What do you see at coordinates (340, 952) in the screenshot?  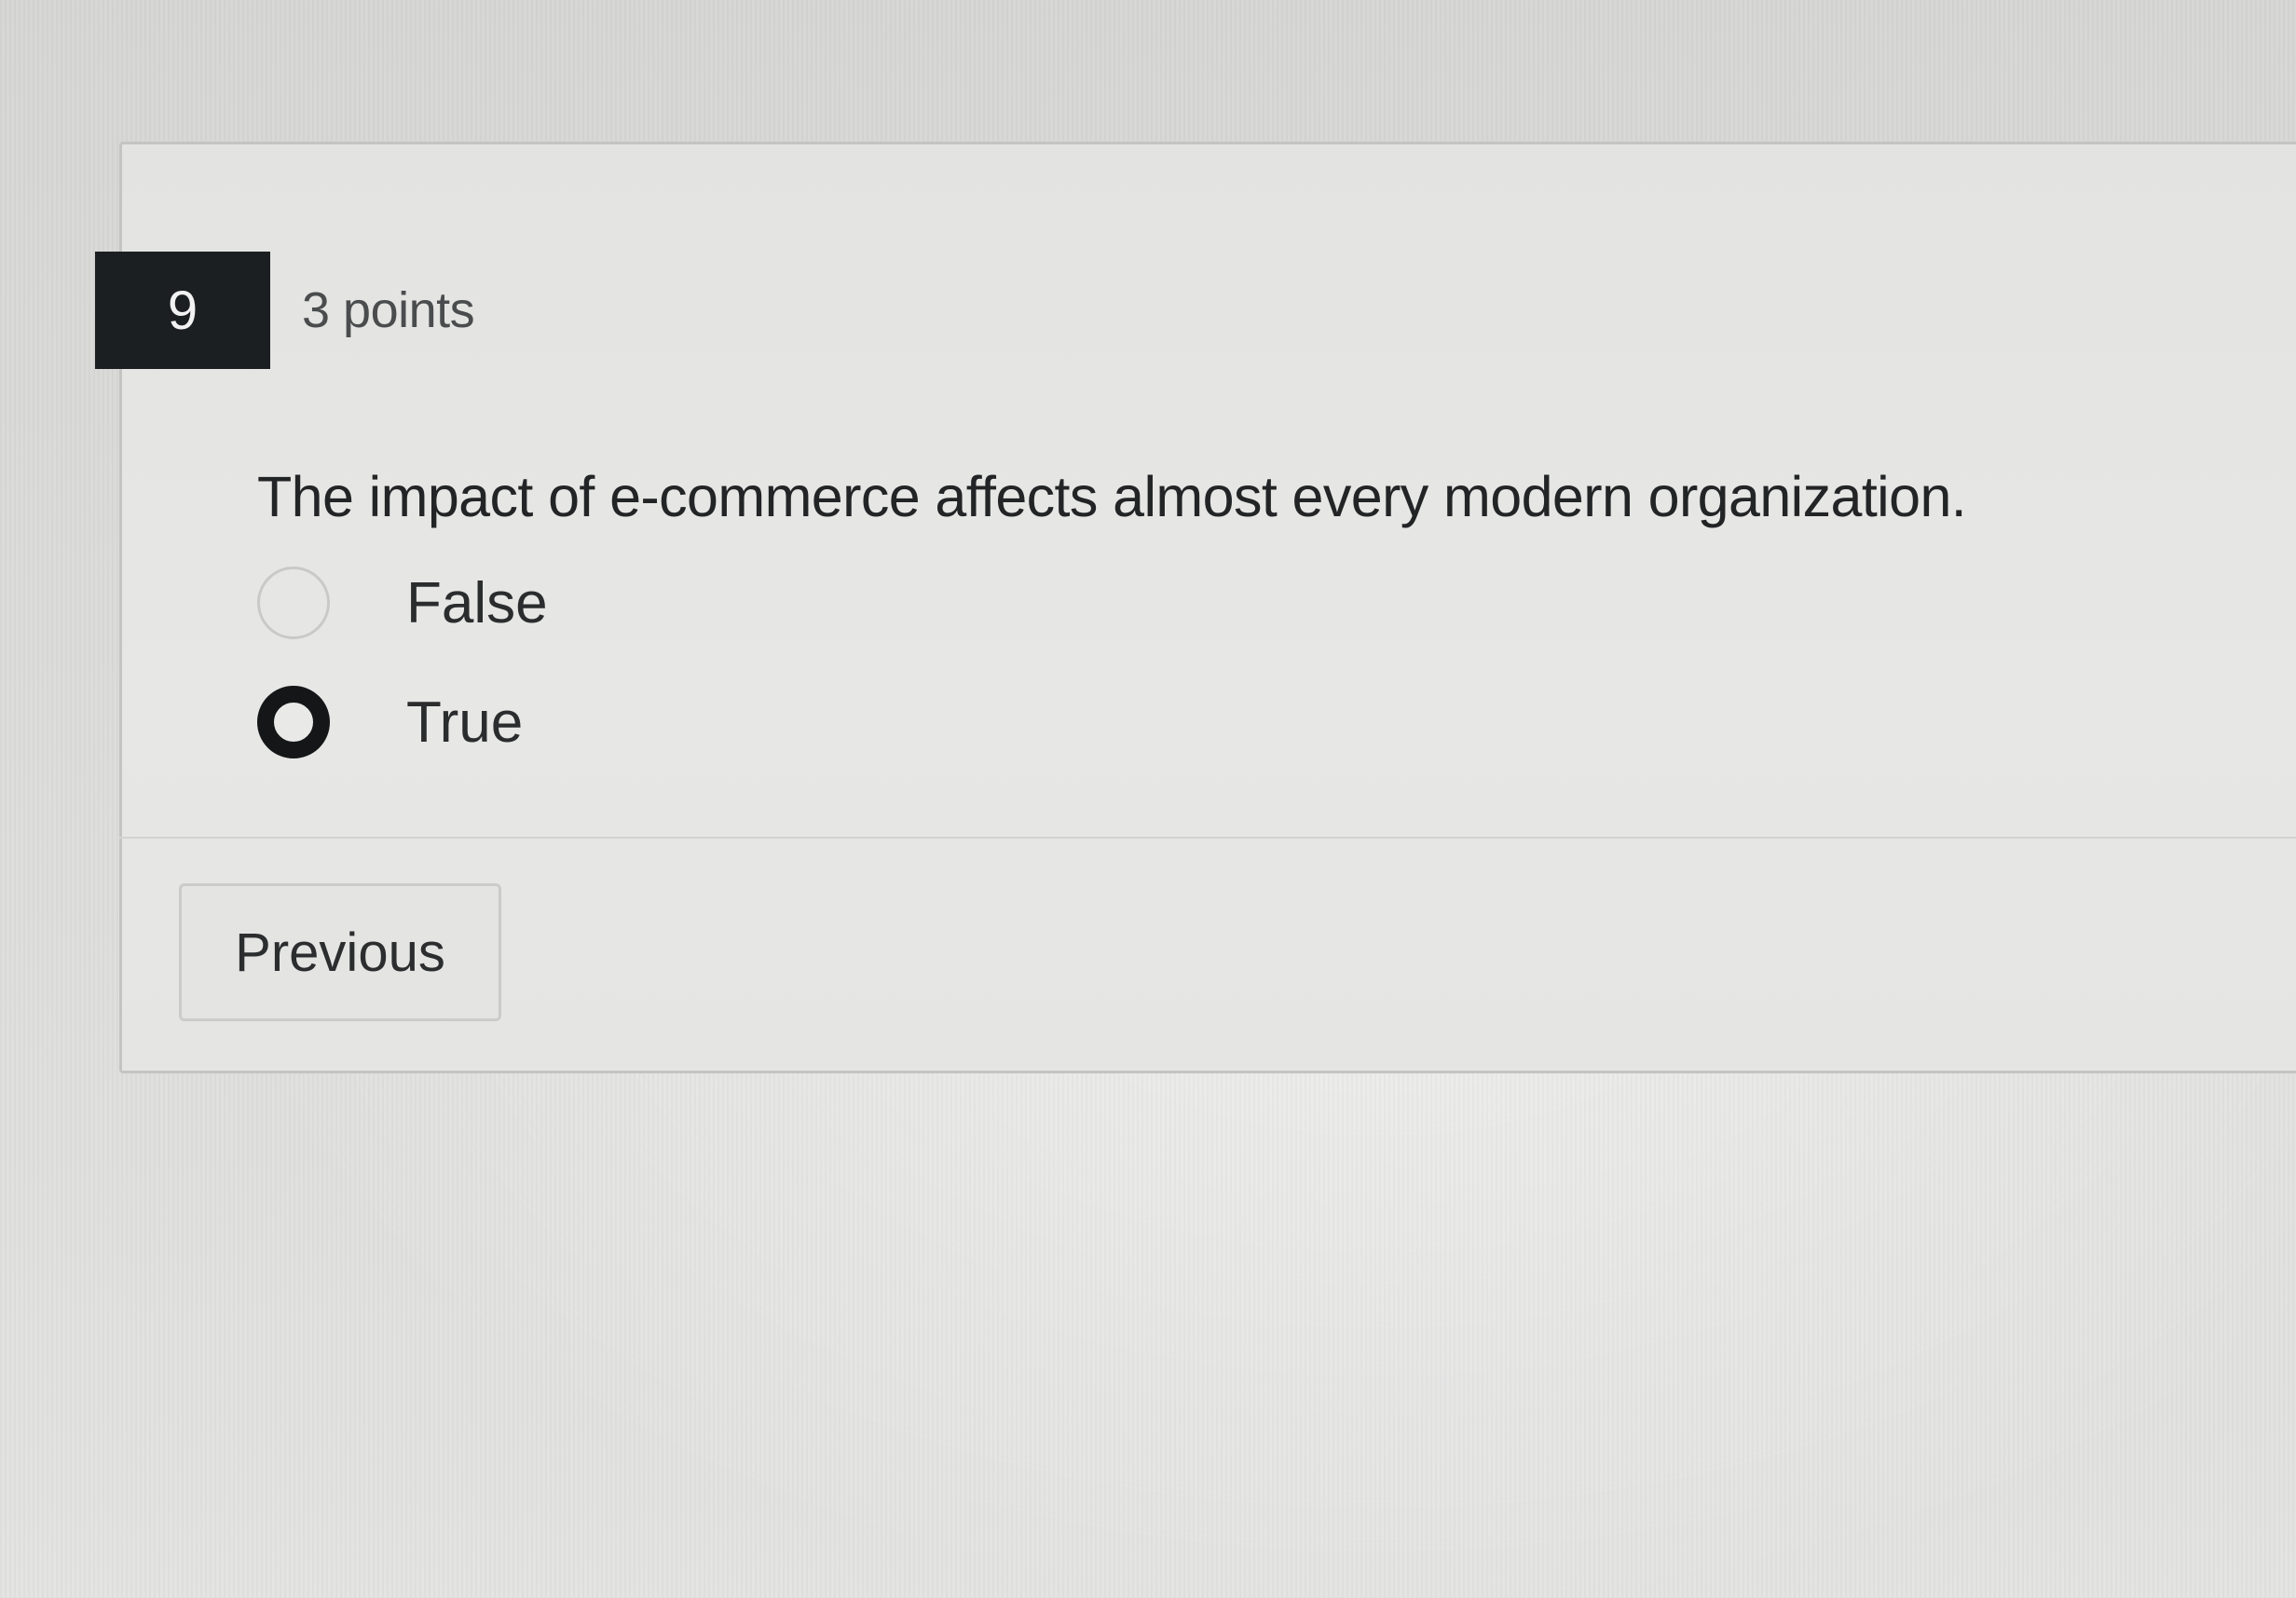 I see `previous-button: Previous` at bounding box center [340, 952].